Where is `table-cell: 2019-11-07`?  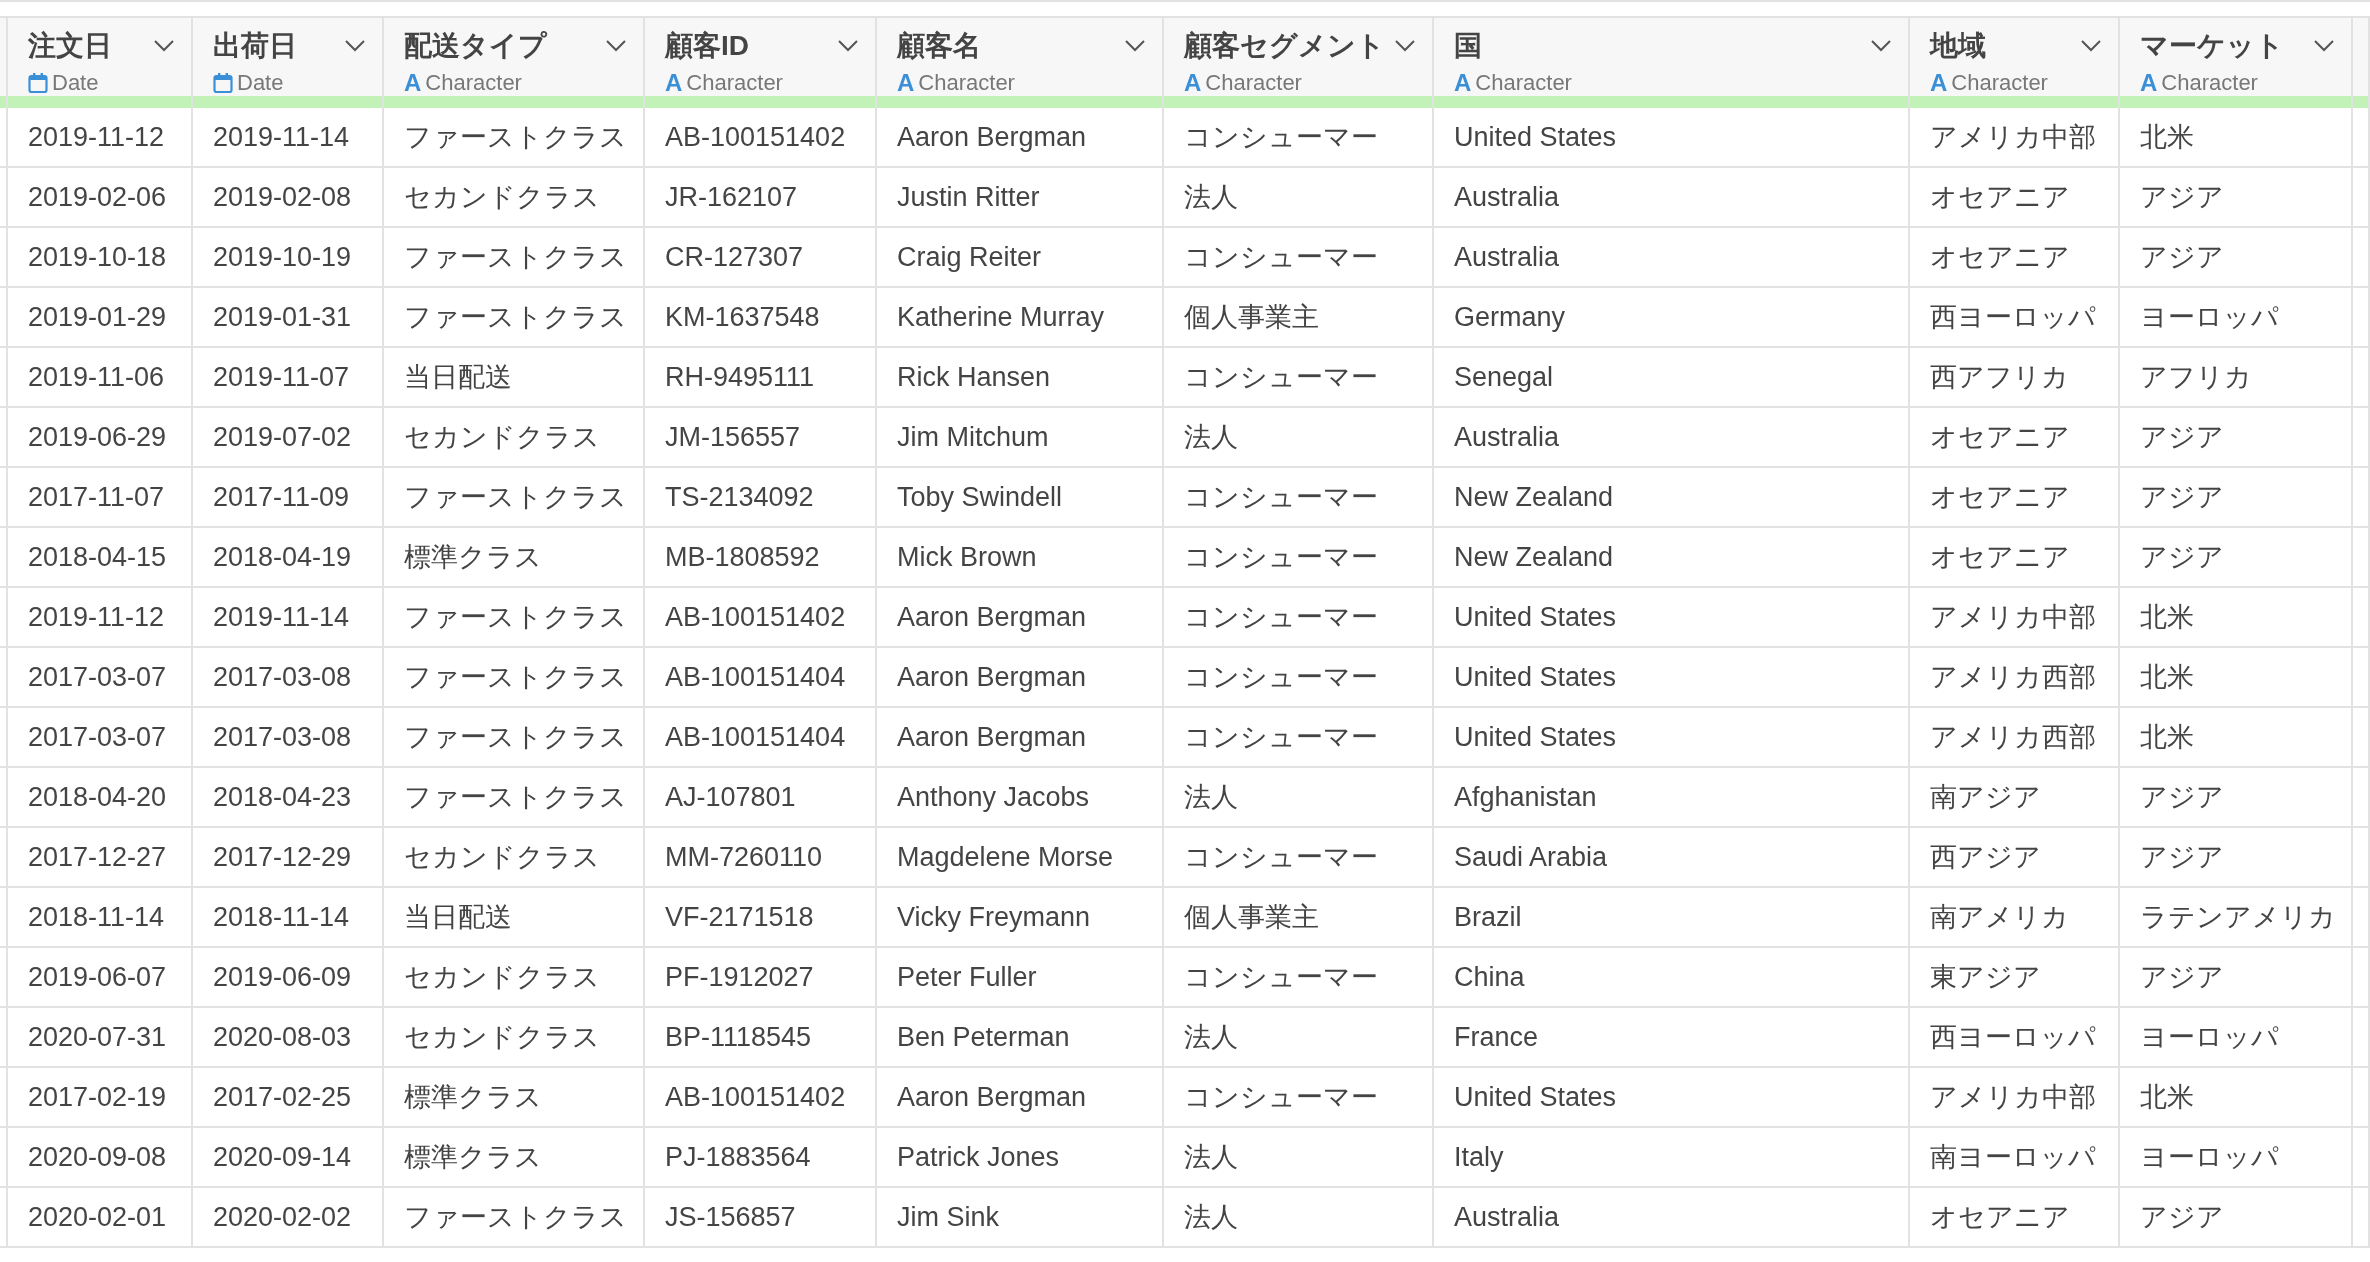 table-cell: 2019-11-07 is located at coordinates (288, 378).